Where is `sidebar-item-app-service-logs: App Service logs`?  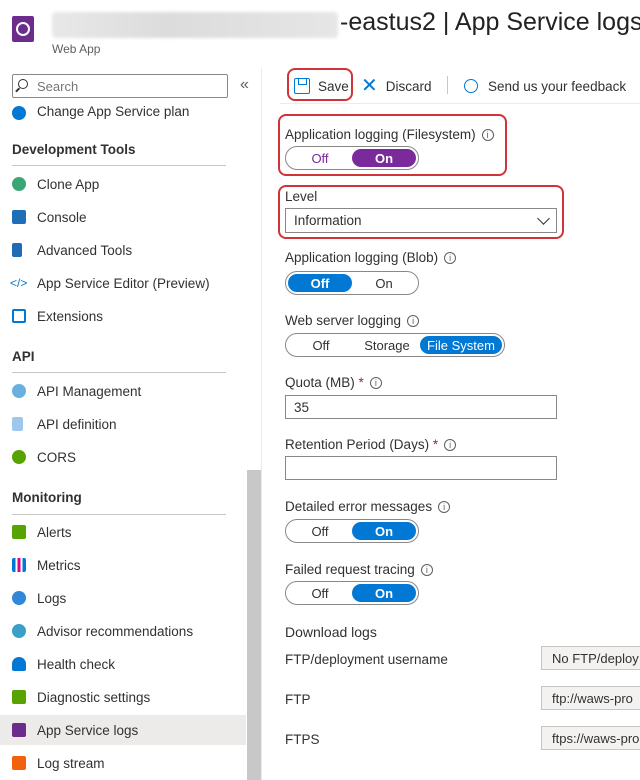 sidebar-item-app-service-logs: App Service logs is located at coordinates (123, 730).